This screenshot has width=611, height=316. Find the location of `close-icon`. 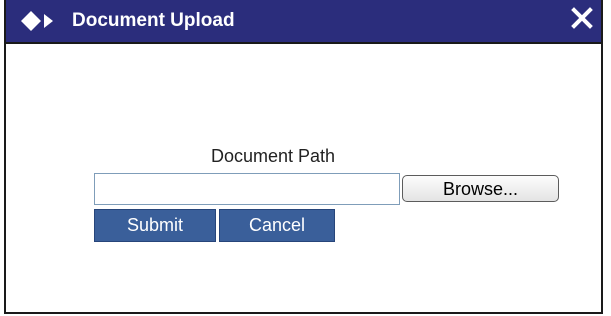

close-icon is located at coordinates (582, 19).